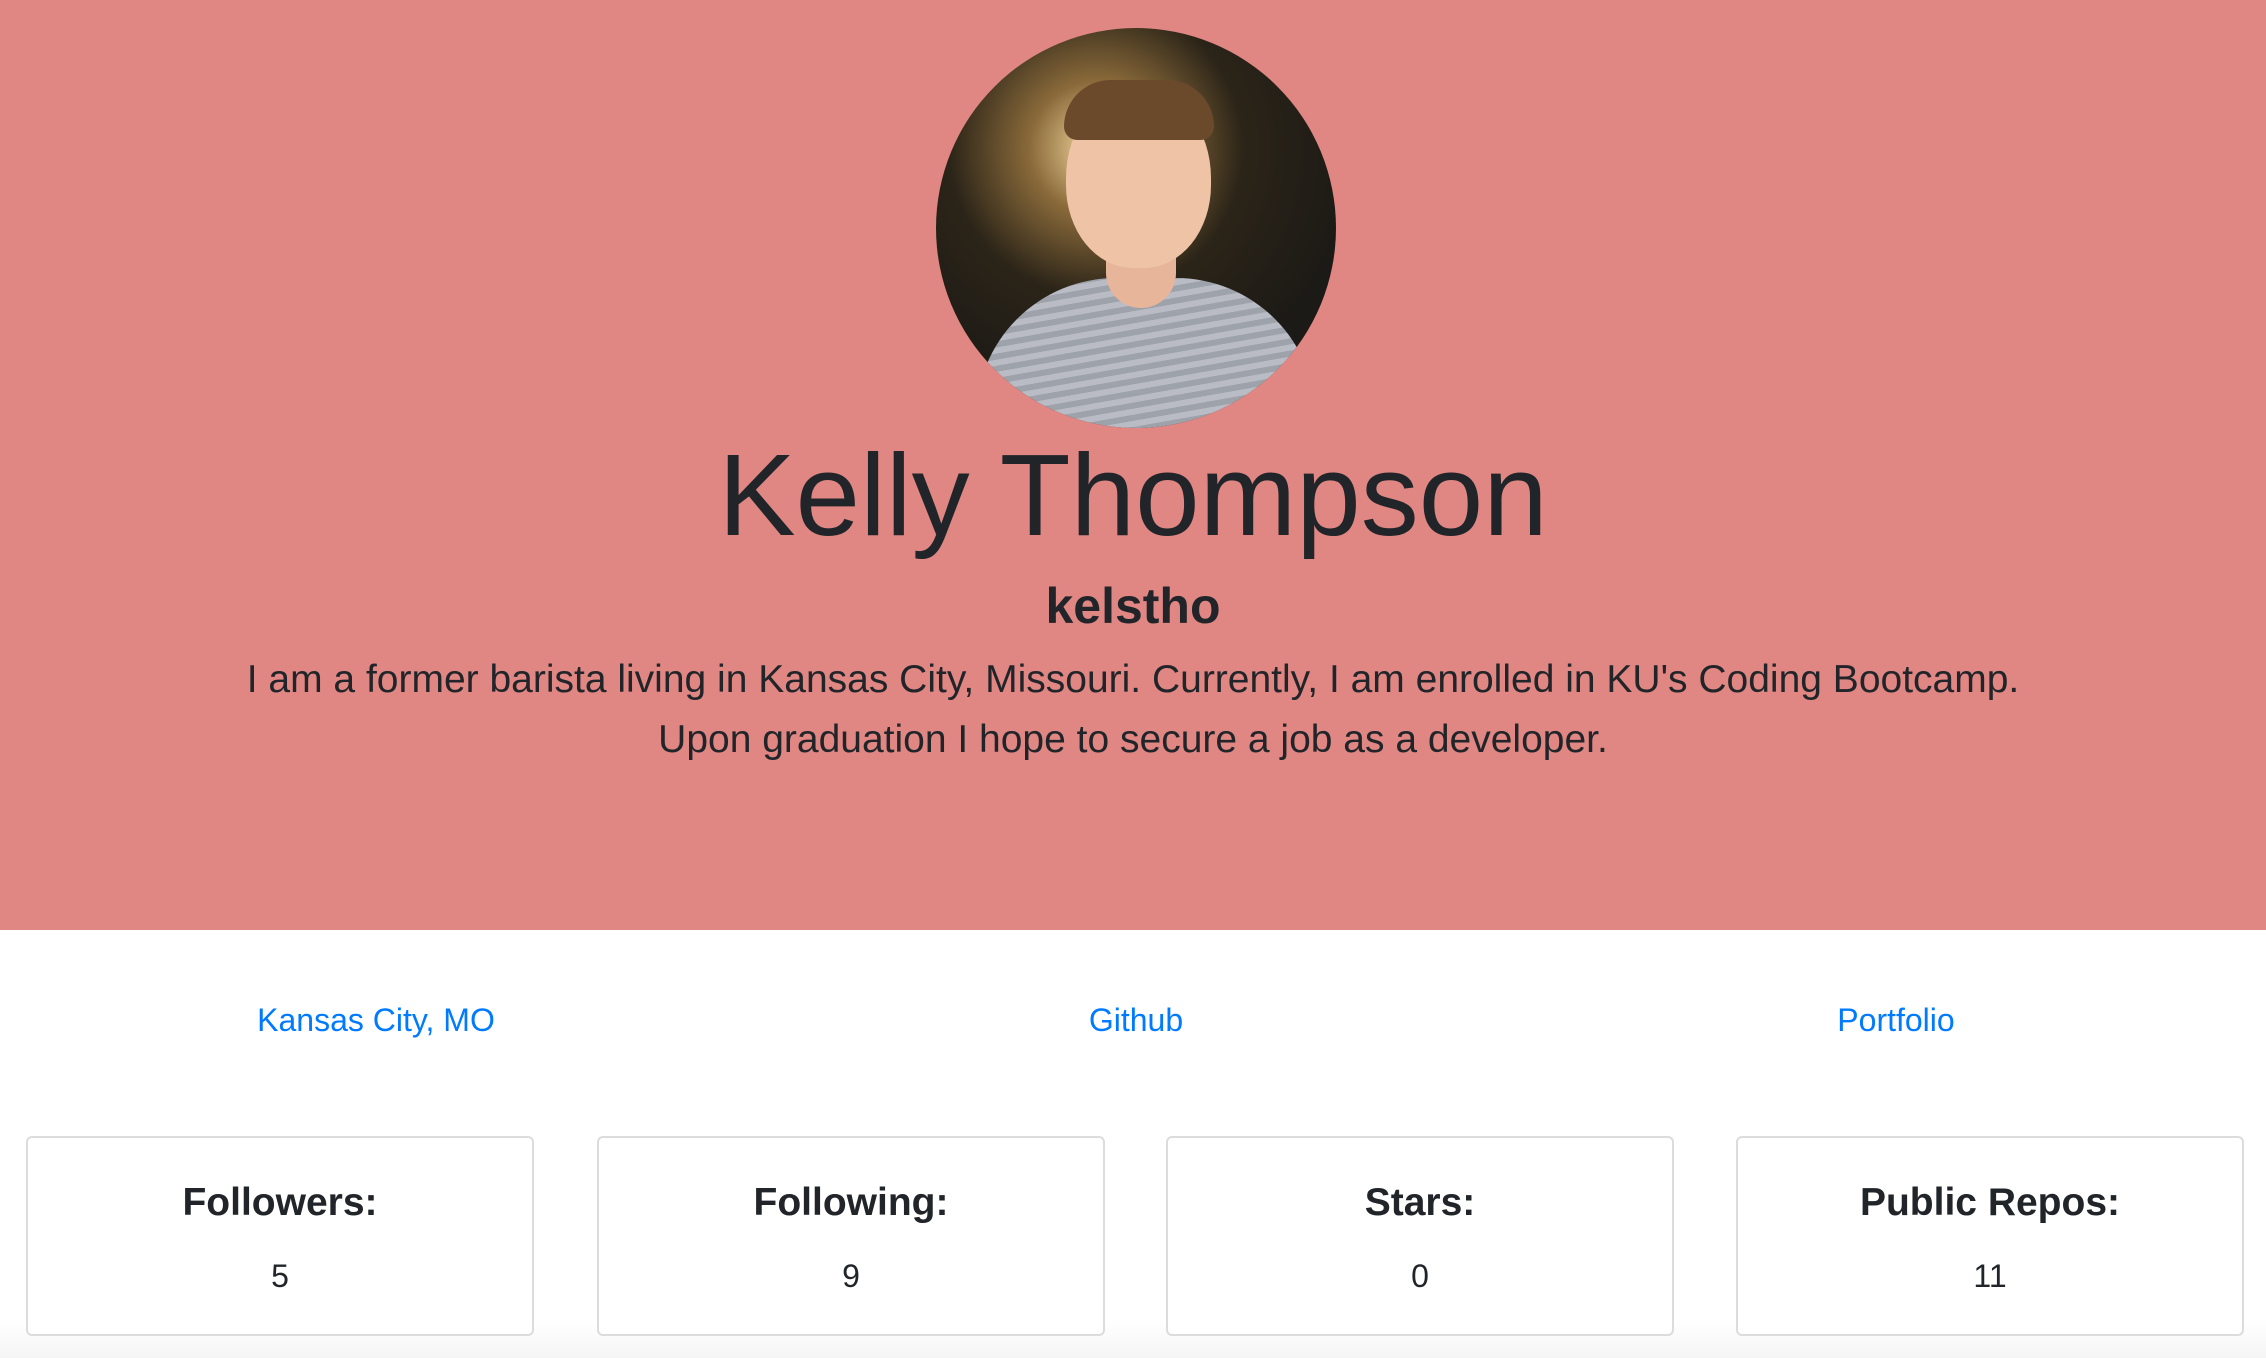 This screenshot has width=2266, height=1358. Describe the element at coordinates (1139, 110) in the screenshot. I see `avatar-hair` at that location.